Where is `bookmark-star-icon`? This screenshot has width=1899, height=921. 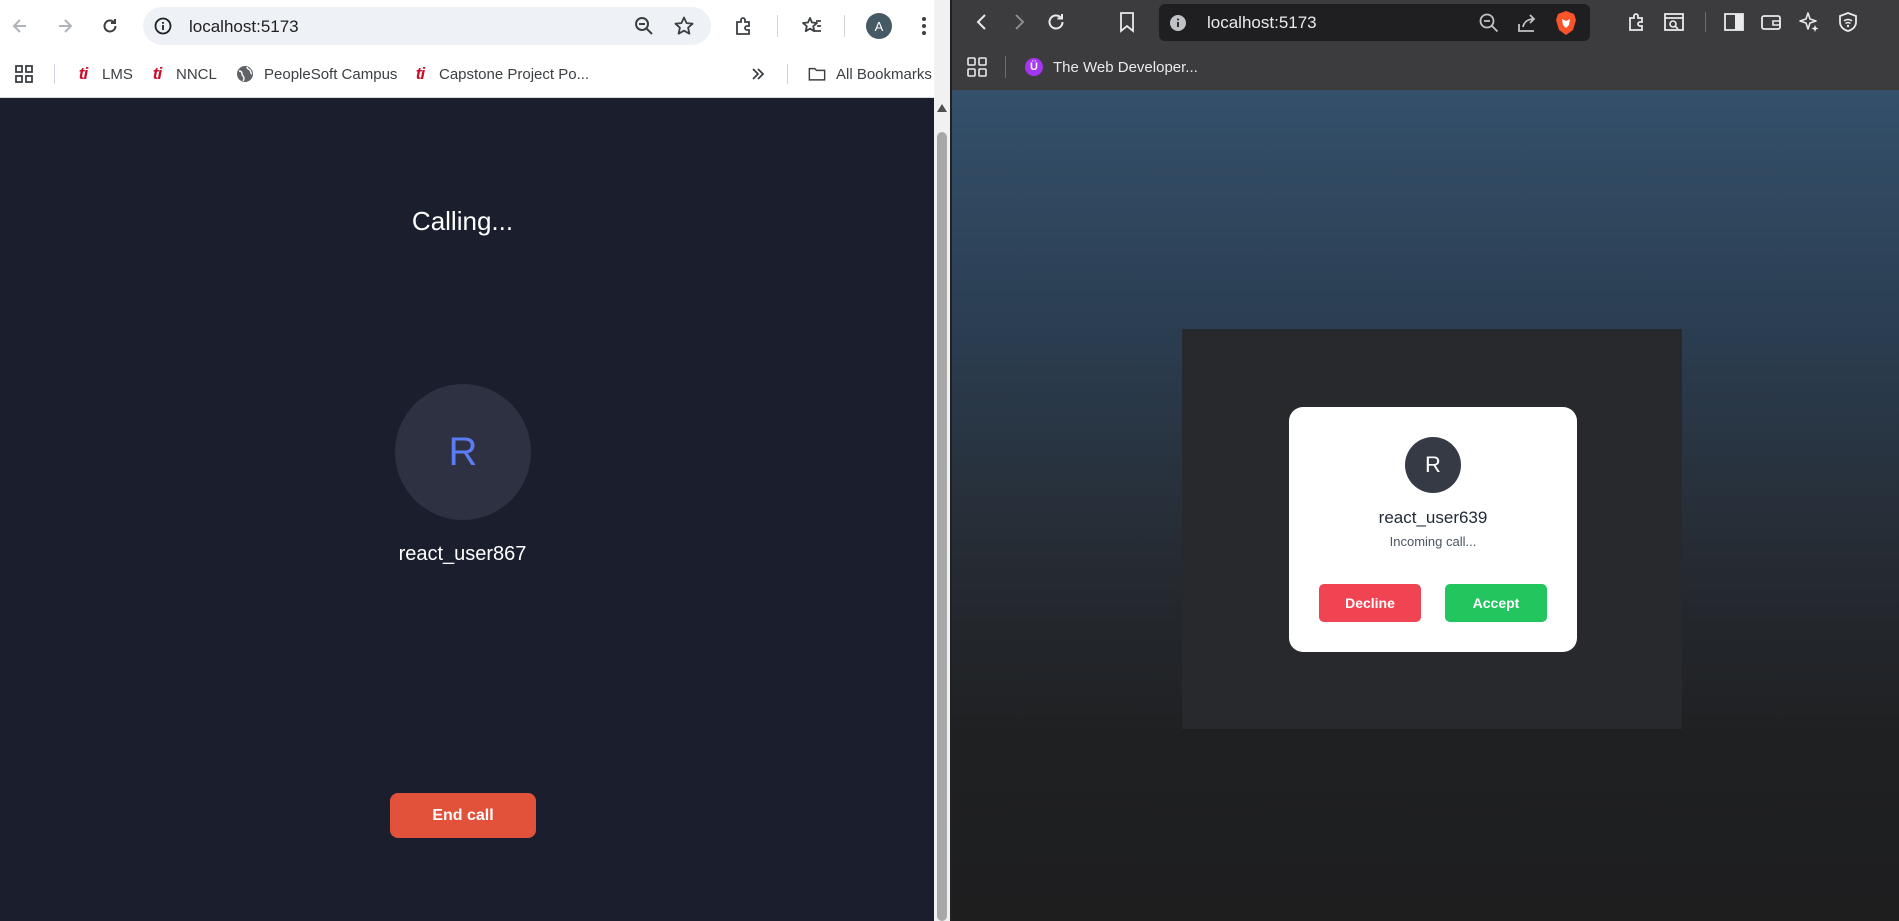
bookmark-star-icon is located at coordinates (684, 26).